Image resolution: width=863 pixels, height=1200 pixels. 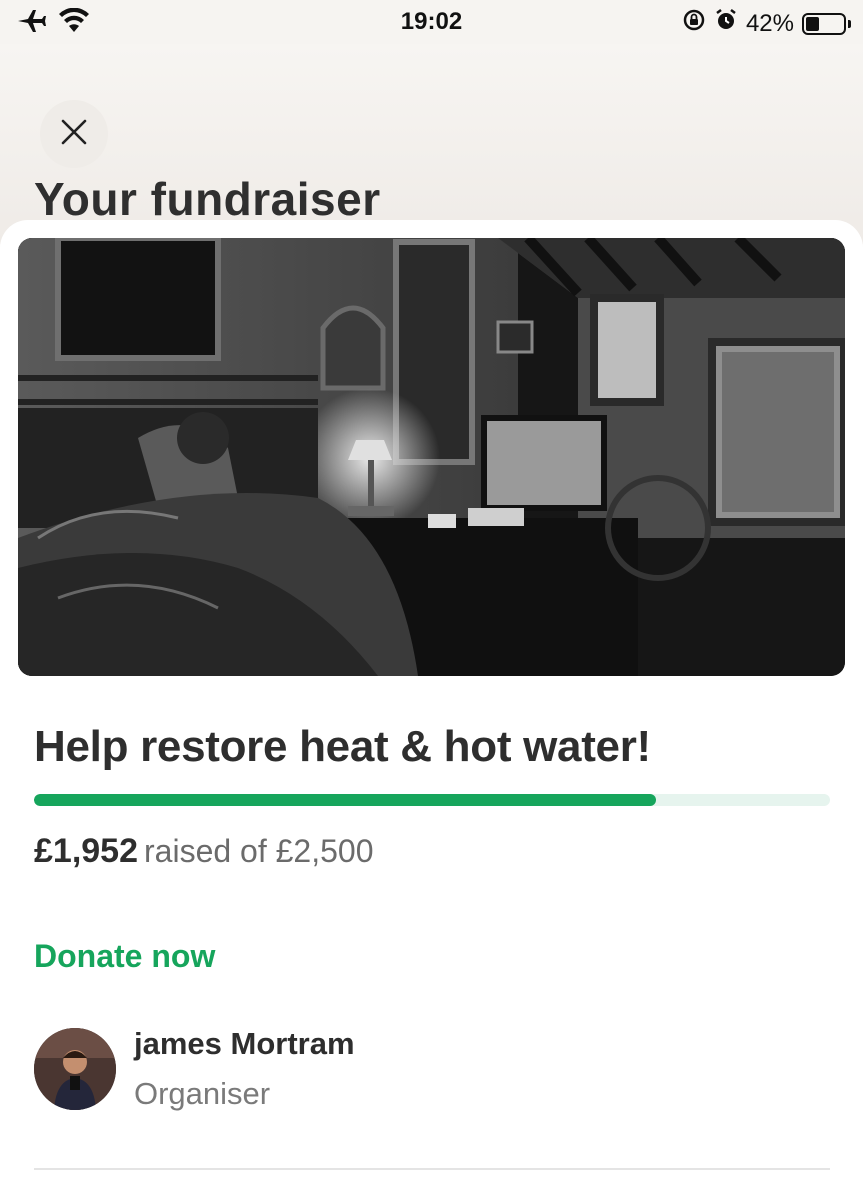 I want to click on raised-summary: £1,952 raised of £2,500, so click(x=204, y=851).